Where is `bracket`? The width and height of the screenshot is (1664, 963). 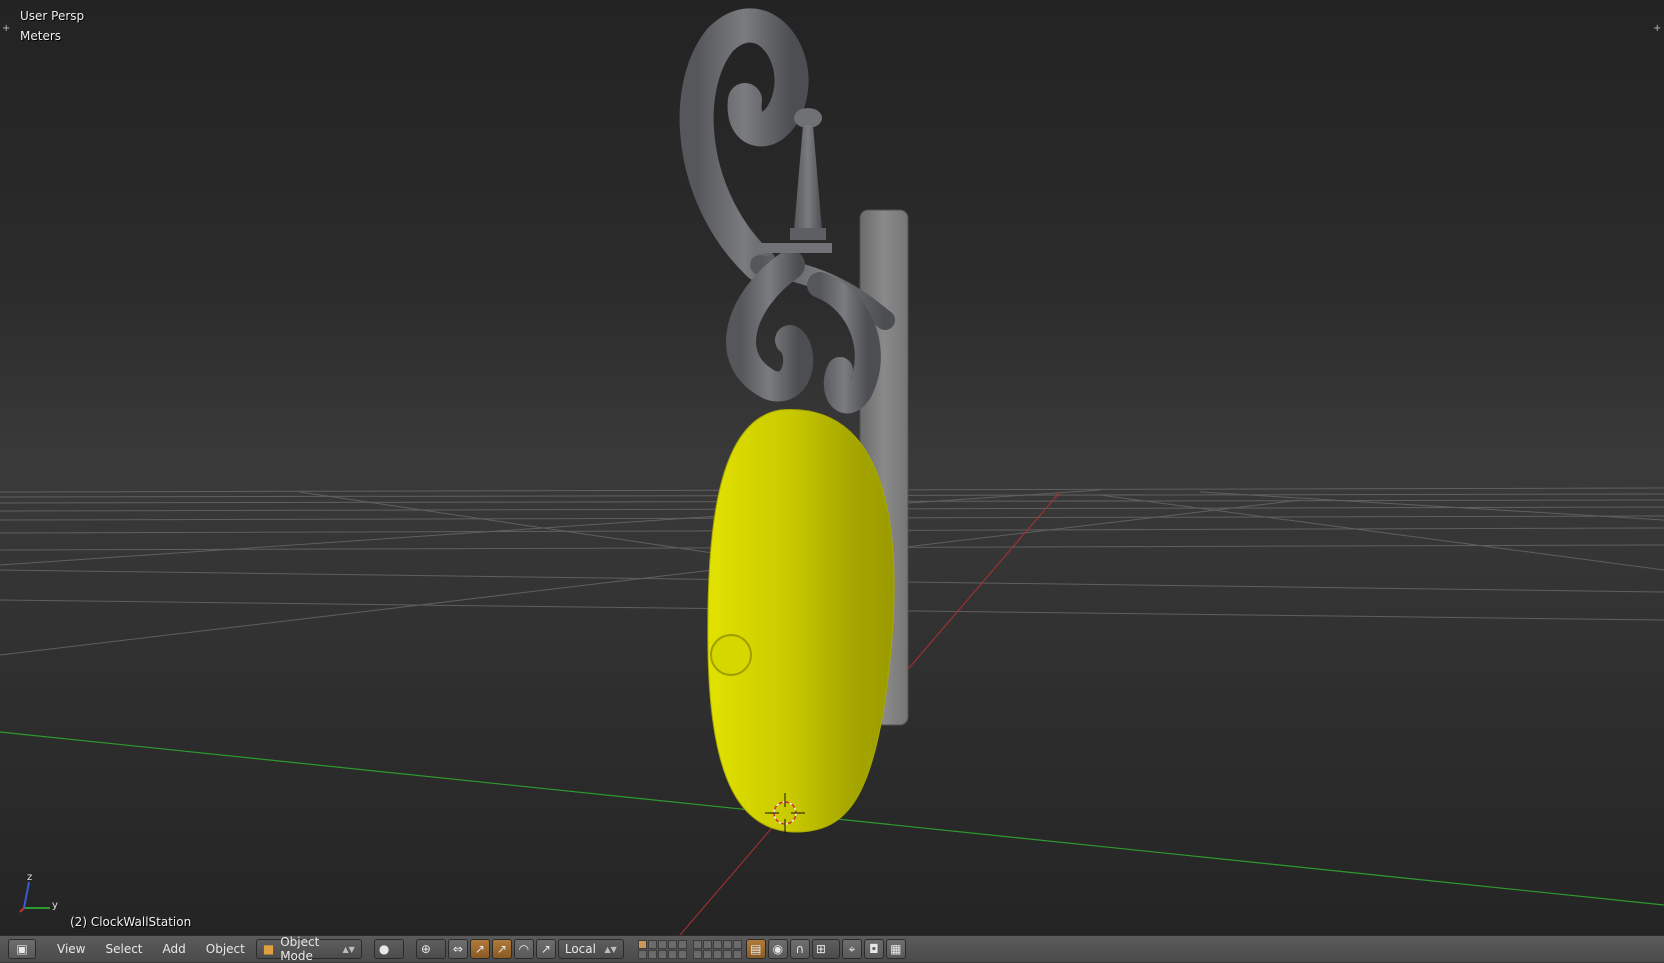 bracket is located at coordinates (787, 211).